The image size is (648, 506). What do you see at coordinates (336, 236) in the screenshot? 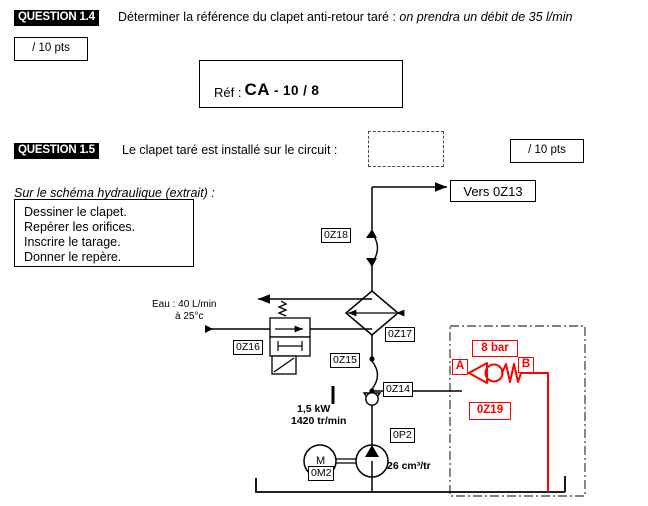
I see `label-0z18: 0Z18` at bounding box center [336, 236].